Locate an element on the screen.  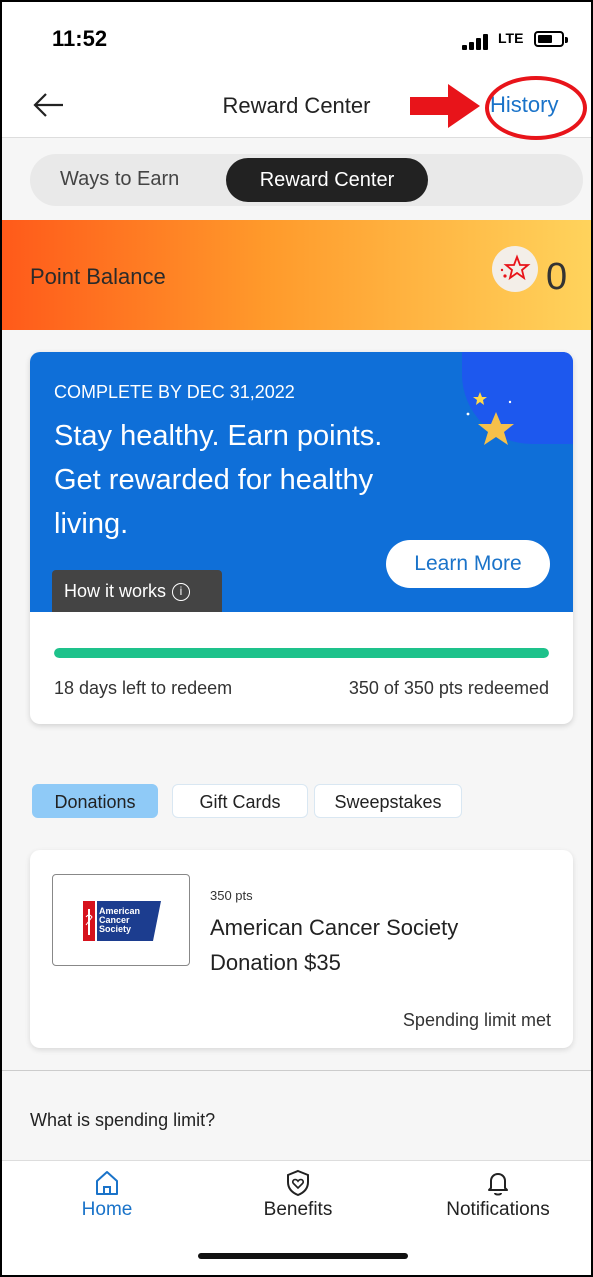
status-time: 11:52 is located at coordinates (80, 38).